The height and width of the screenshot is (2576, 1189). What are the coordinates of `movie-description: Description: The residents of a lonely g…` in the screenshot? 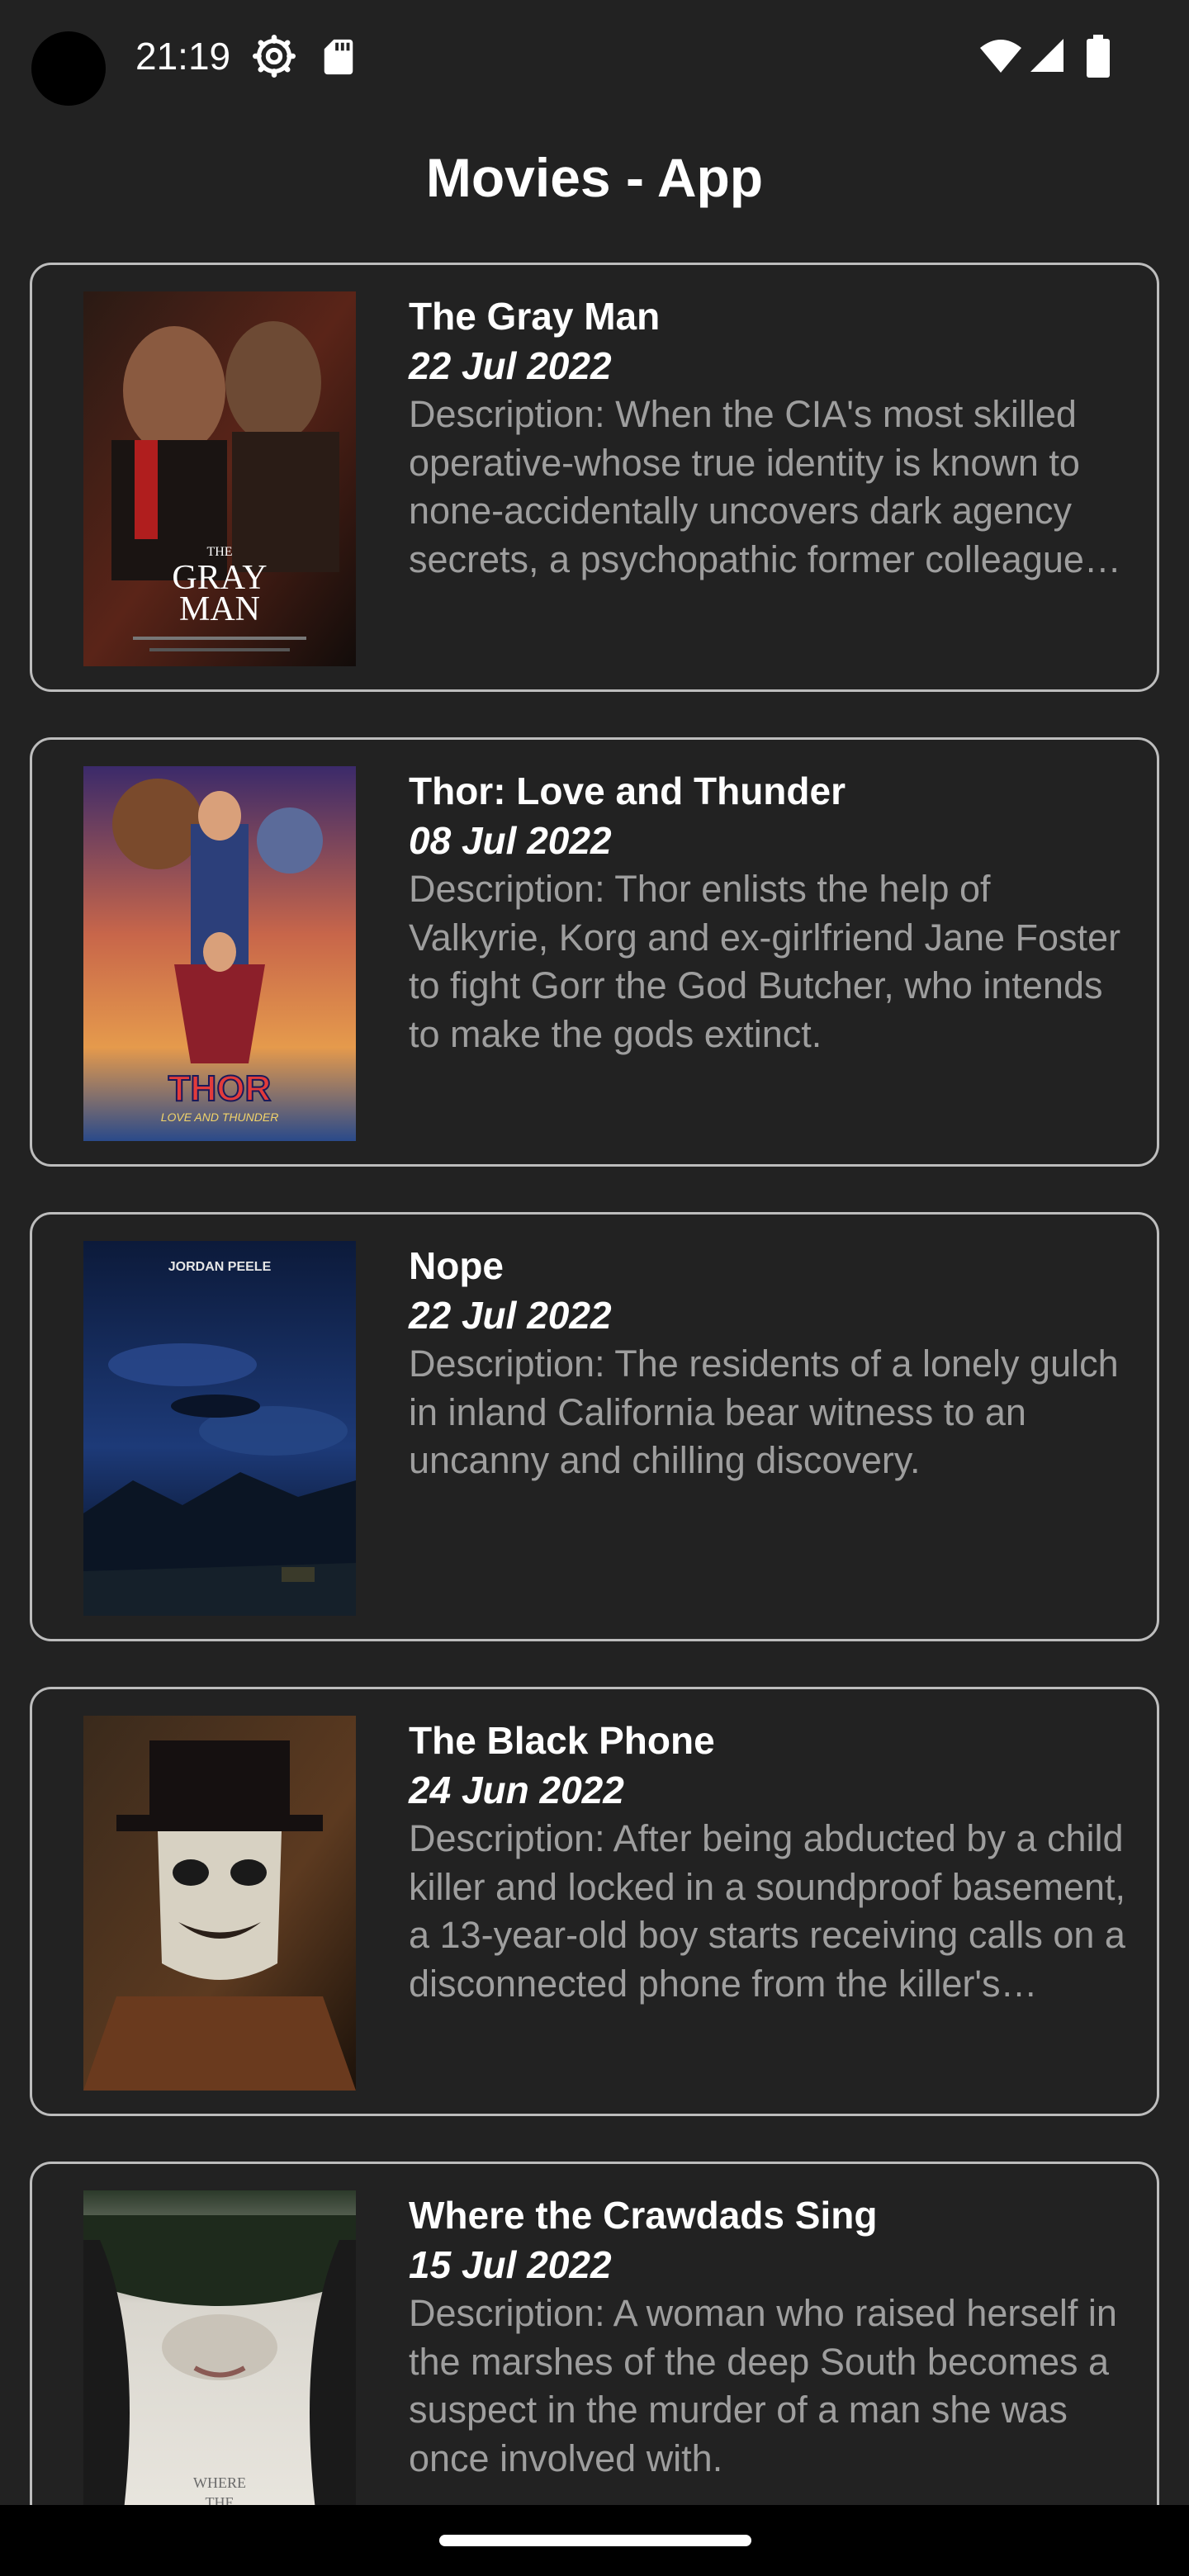 It's located at (764, 1411).